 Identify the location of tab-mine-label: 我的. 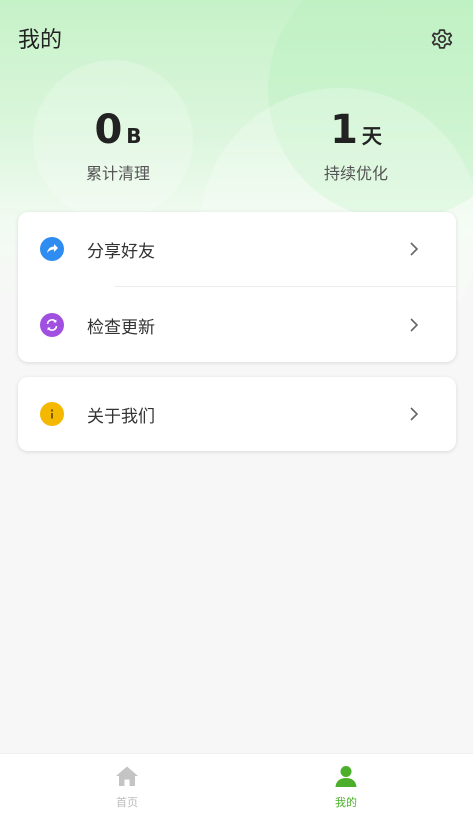
(346, 802).